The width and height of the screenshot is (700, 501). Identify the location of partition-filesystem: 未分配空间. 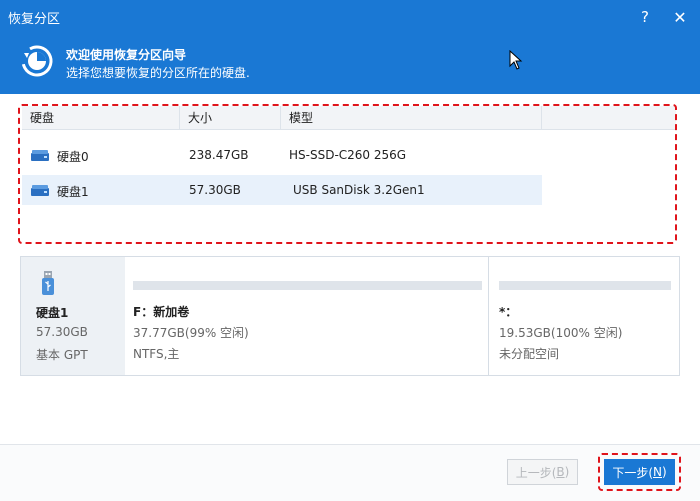
(529, 354).